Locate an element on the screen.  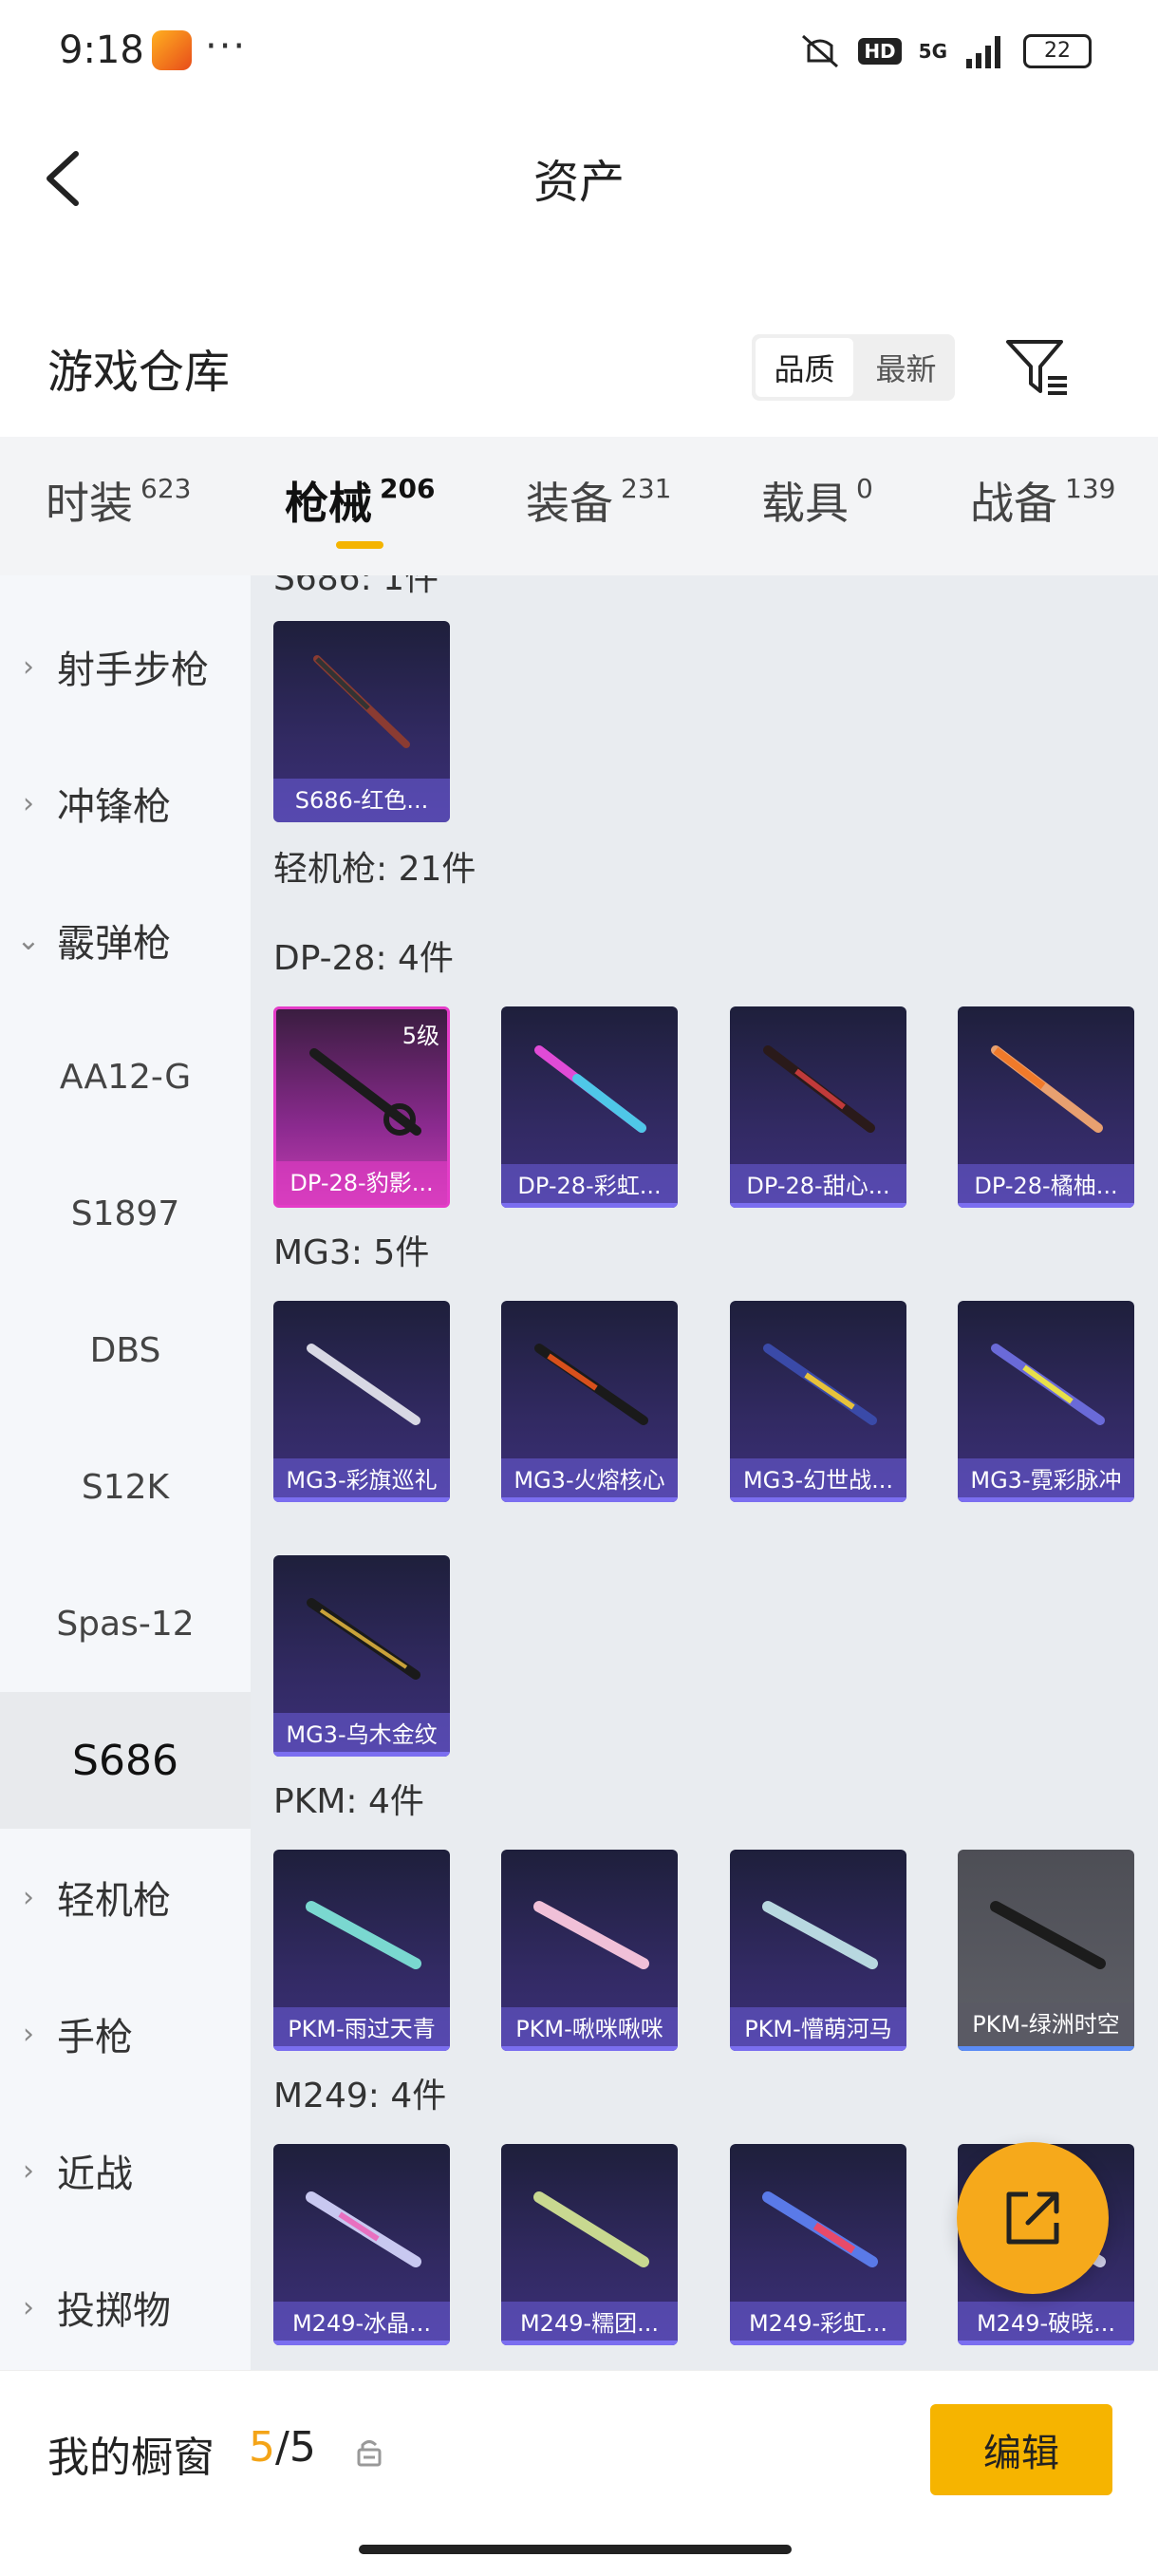
filter-icon is located at coordinates (1037, 367).